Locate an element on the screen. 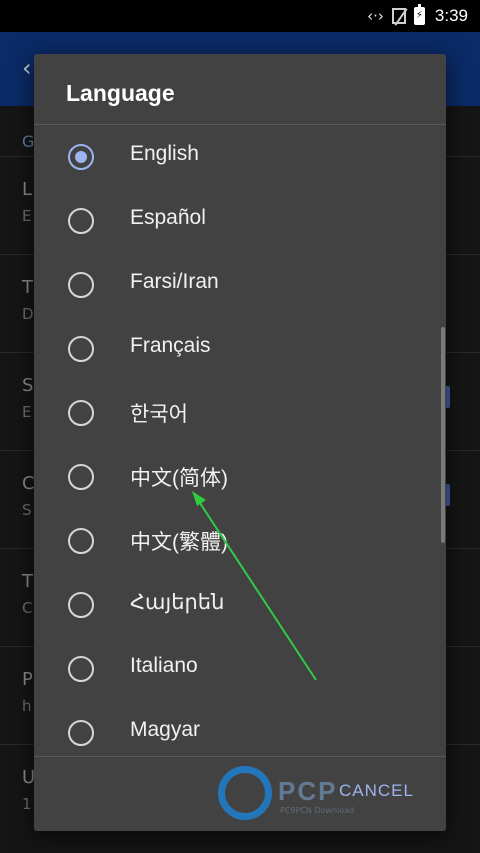 This screenshot has width=480, height=853. watermark-logo-icon is located at coordinates (245, 793).